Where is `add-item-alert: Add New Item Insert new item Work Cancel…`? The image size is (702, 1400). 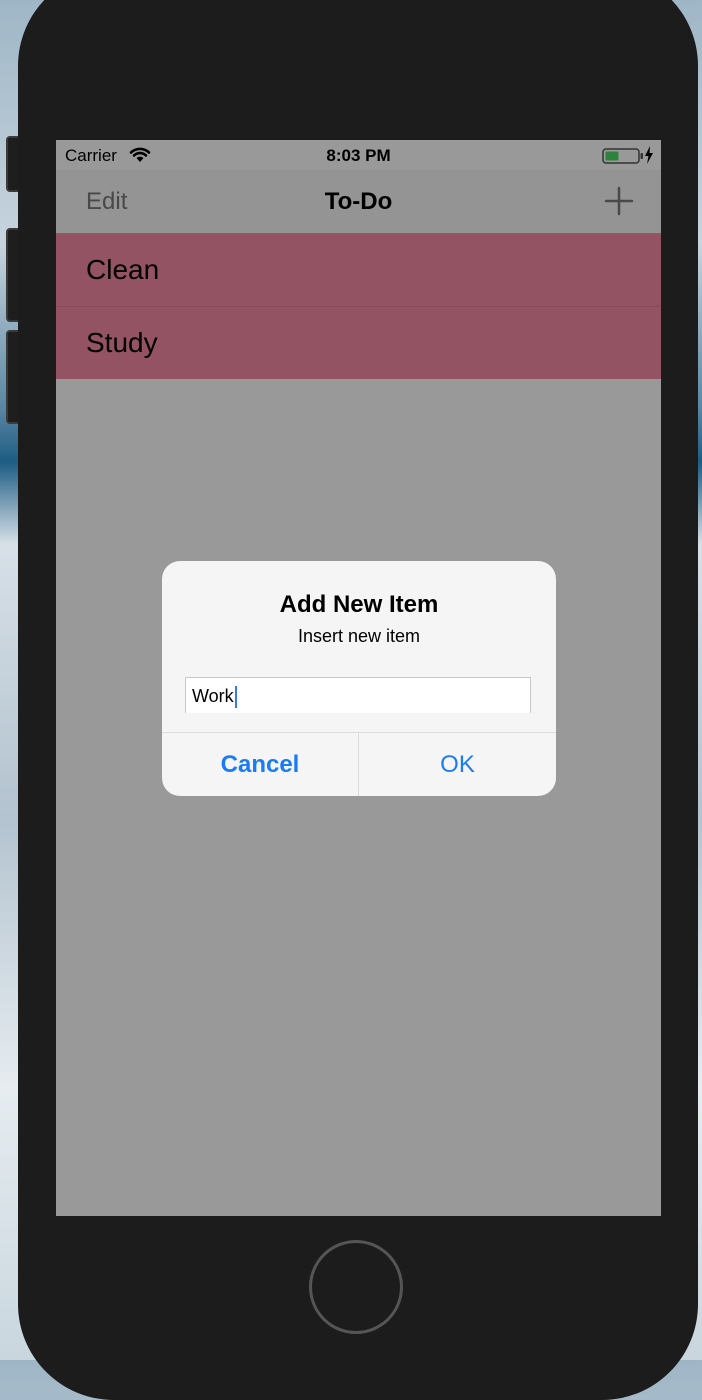
add-item-alert: Add New Item Insert new item Work Cancel… is located at coordinates (359, 678).